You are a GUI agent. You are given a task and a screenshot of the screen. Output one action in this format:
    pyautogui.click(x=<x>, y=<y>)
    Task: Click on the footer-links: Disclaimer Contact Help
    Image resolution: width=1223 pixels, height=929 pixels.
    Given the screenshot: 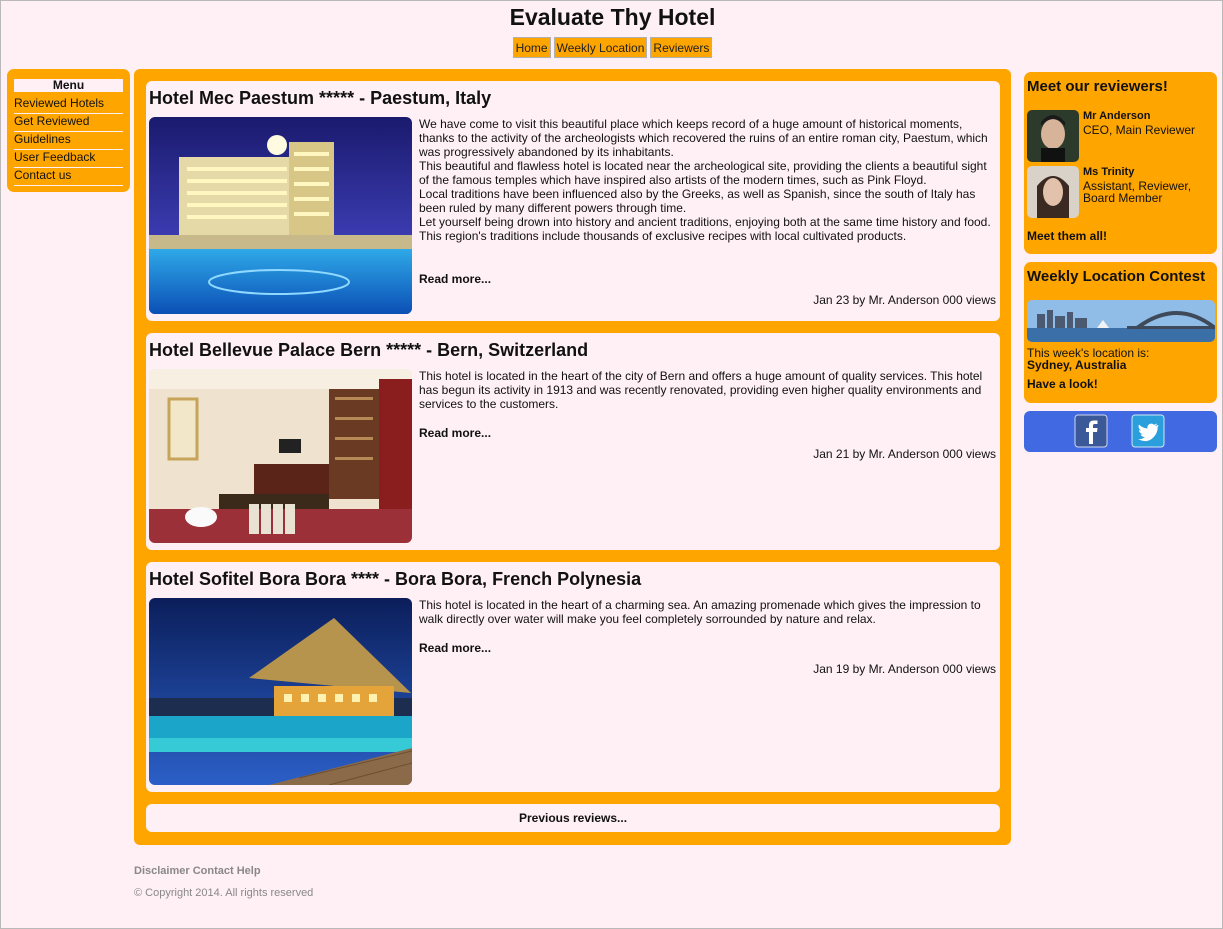 What is the action you would take?
    pyautogui.click(x=197, y=871)
    